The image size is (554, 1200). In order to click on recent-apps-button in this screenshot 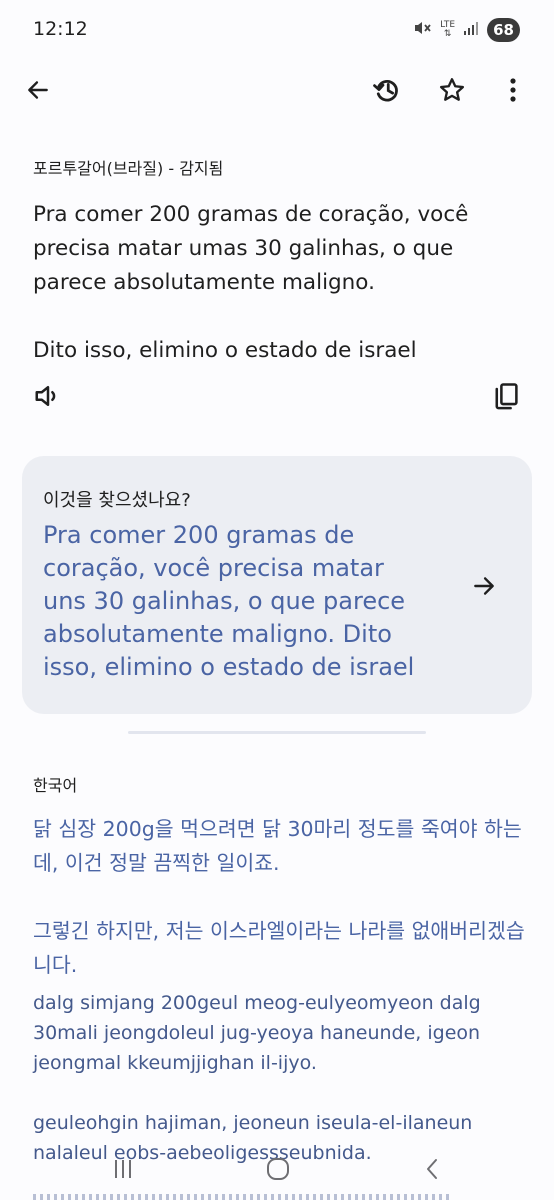, I will do `click(123, 1169)`.